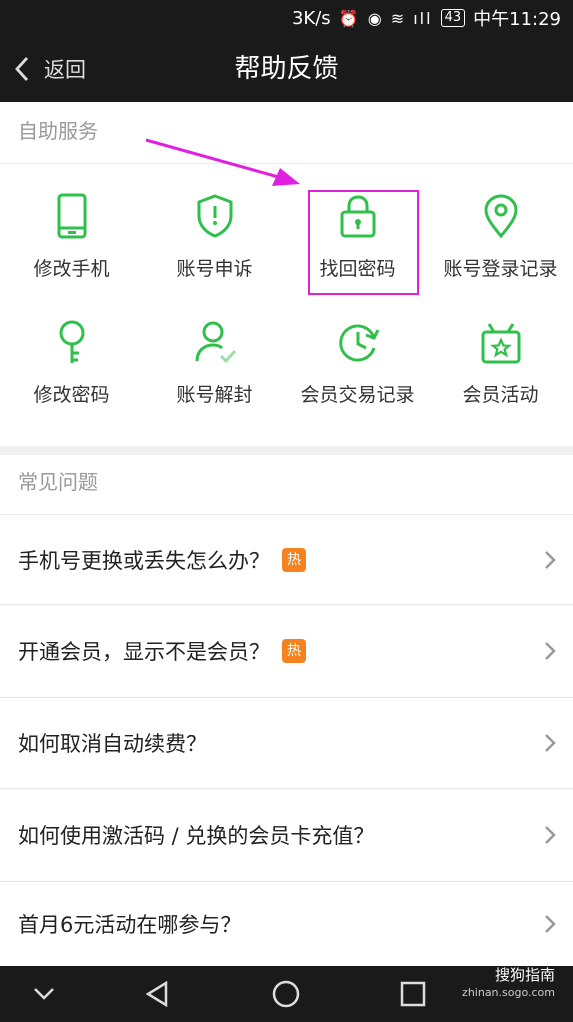 The width and height of the screenshot is (573, 1022). I want to click on nav-home-button, so click(286, 994).